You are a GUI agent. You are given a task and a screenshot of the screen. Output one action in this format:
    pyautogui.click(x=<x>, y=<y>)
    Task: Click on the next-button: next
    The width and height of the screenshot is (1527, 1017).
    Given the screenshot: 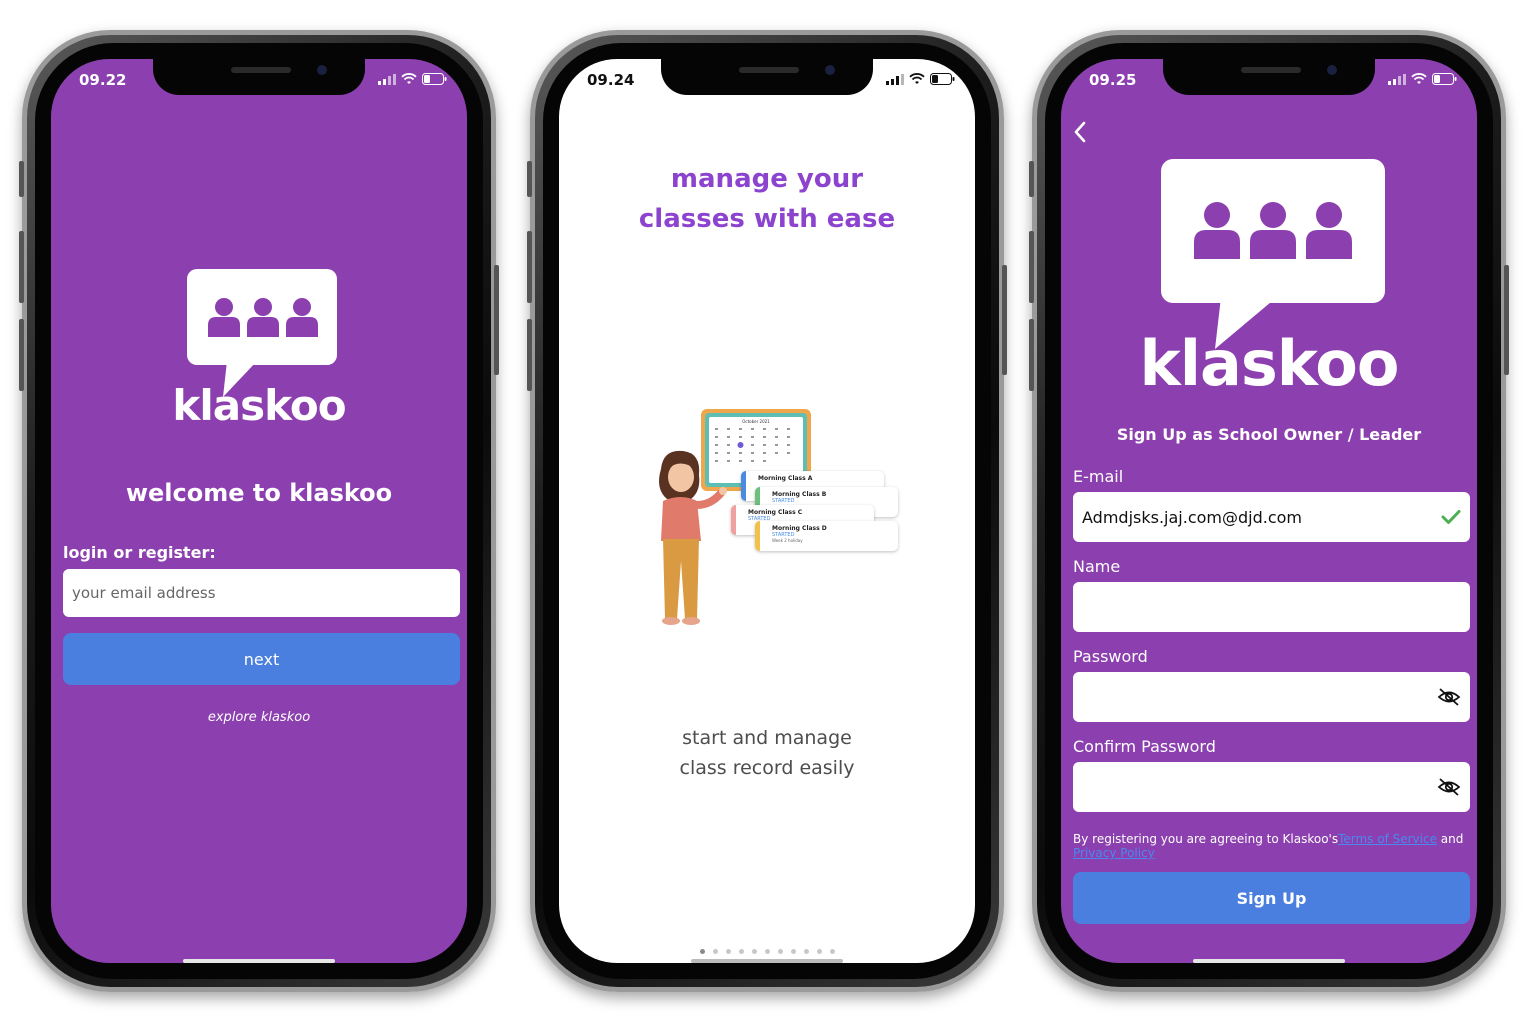 What is the action you would take?
    pyautogui.click(x=261, y=659)
    